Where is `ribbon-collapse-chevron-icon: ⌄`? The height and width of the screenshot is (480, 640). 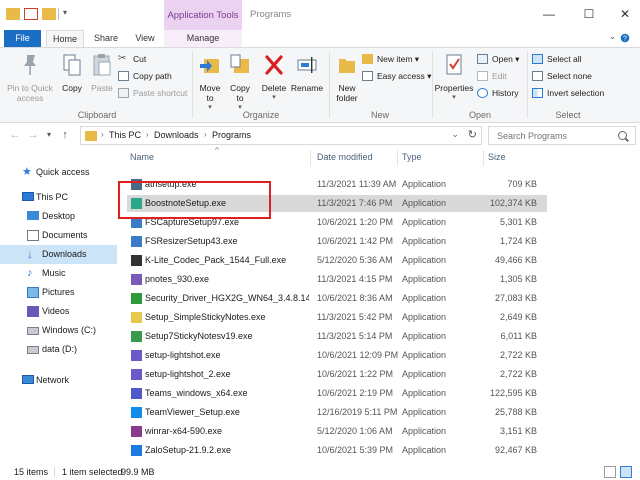 ribbon-collapse-chevron-icon: ⌄ is located at coordinates (612, 36).